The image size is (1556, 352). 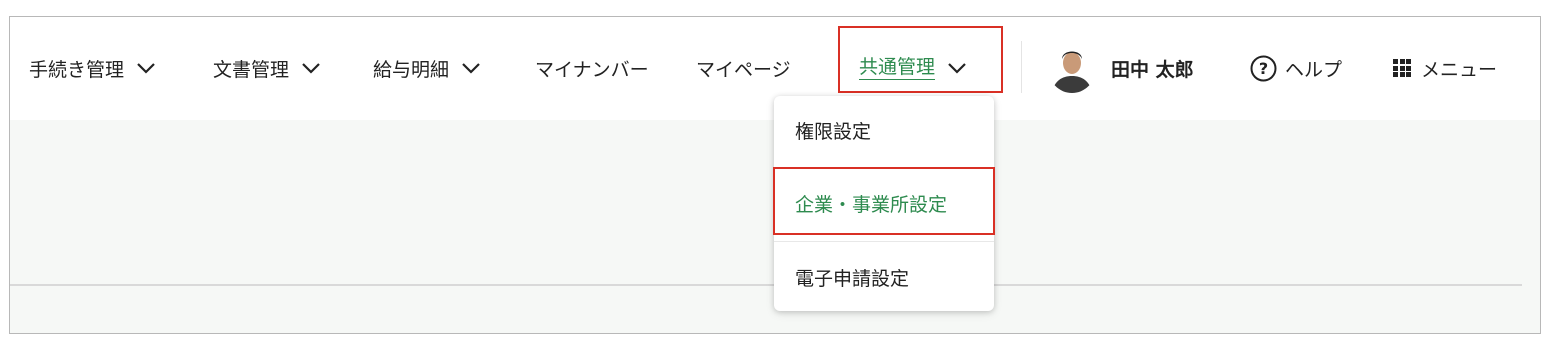 I want to click on user-name: 田中 太郎, so click(x=1152, y=68).